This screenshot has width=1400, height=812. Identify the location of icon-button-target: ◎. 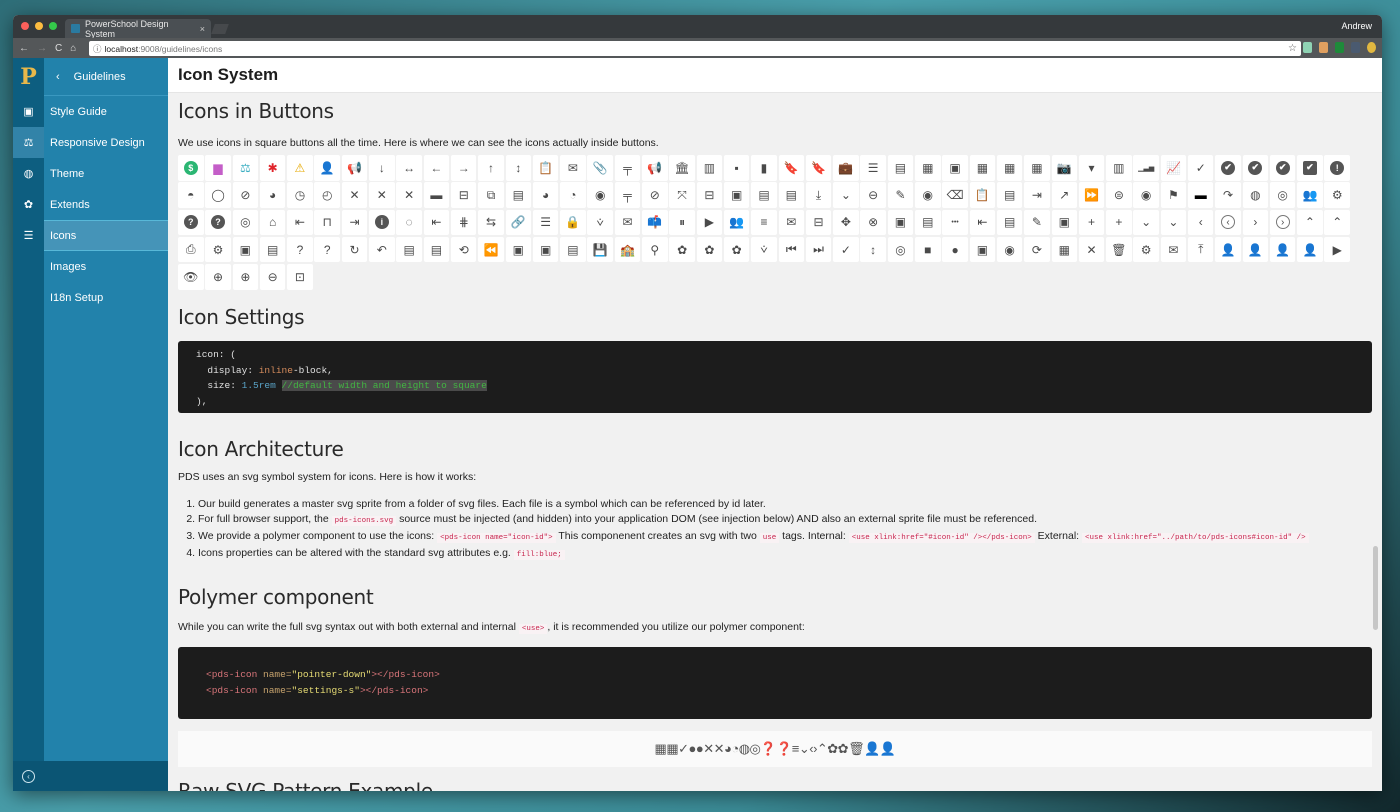
(900, 249).